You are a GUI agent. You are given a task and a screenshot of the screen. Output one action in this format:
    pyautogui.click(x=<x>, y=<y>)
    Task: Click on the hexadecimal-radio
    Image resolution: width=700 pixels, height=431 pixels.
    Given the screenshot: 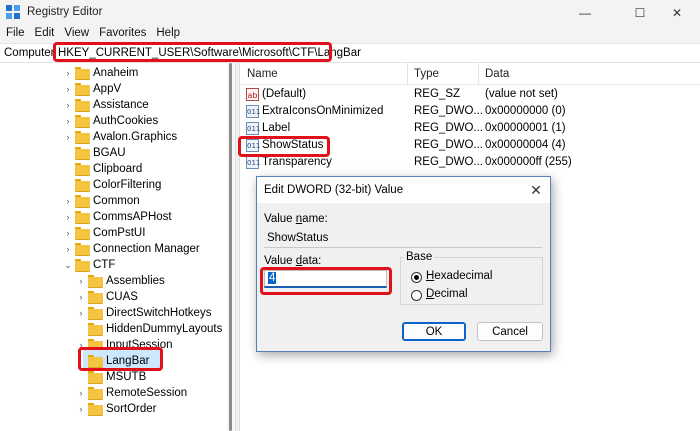 What is the action you would take?
    pyautogui.click(x=416, y=277)
    